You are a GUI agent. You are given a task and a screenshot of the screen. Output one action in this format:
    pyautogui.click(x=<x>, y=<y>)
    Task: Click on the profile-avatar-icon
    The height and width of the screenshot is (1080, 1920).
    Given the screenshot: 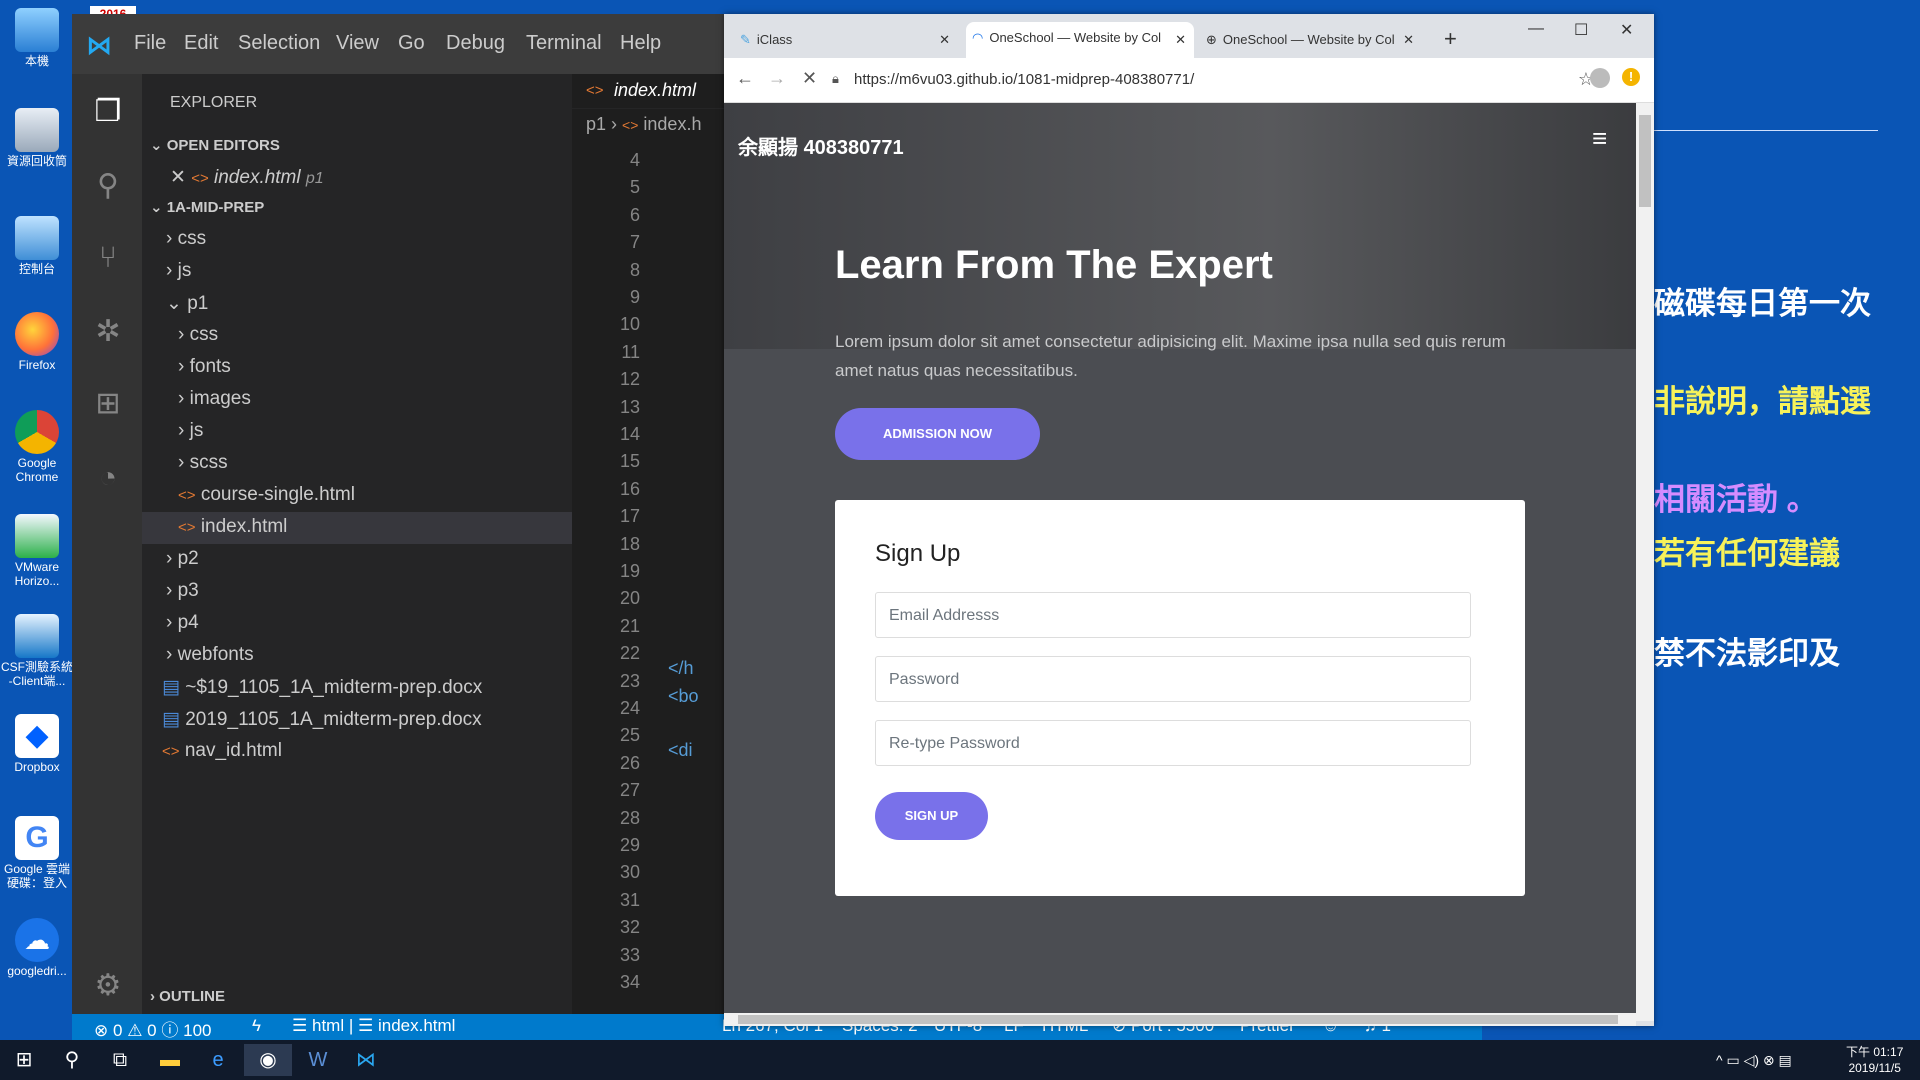 What is the action you would take?
    pyautogui.click(x=1600, y=78)
    